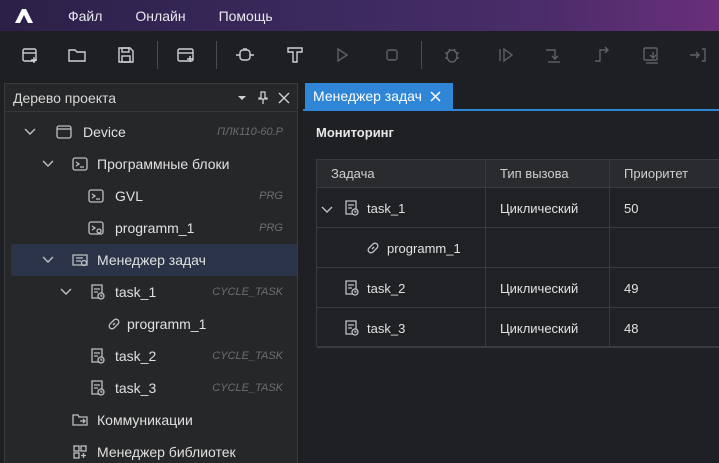  What do you see at coordinates (359, 55) in the screenshot?
I see `toolbar` at bounding box center [359, 55].